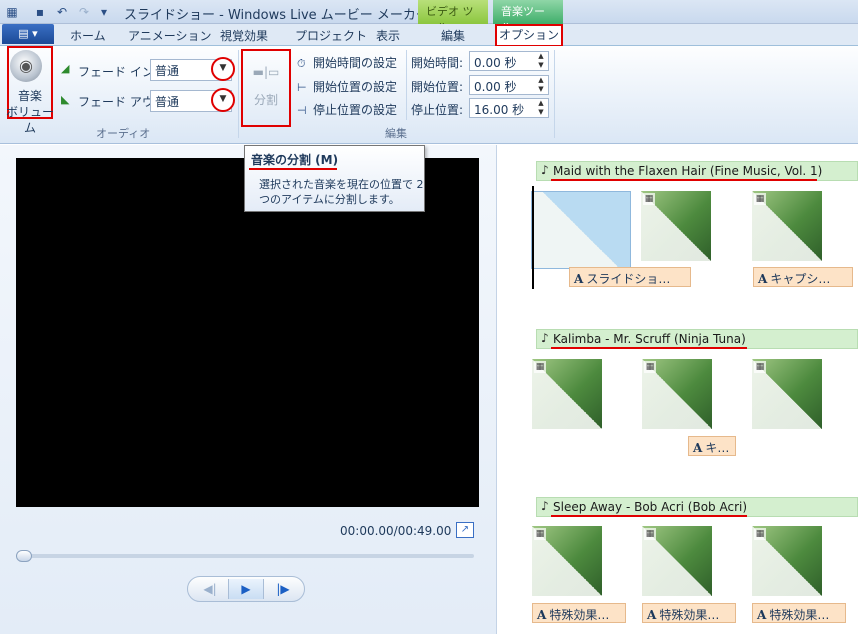 Image resolution: width=858 pixels, height=634 pixels. What do you see at coordinates (302, 87) in the screenshot?
I see `start-point-icon: ⊢` at bounding box center [302, 87].